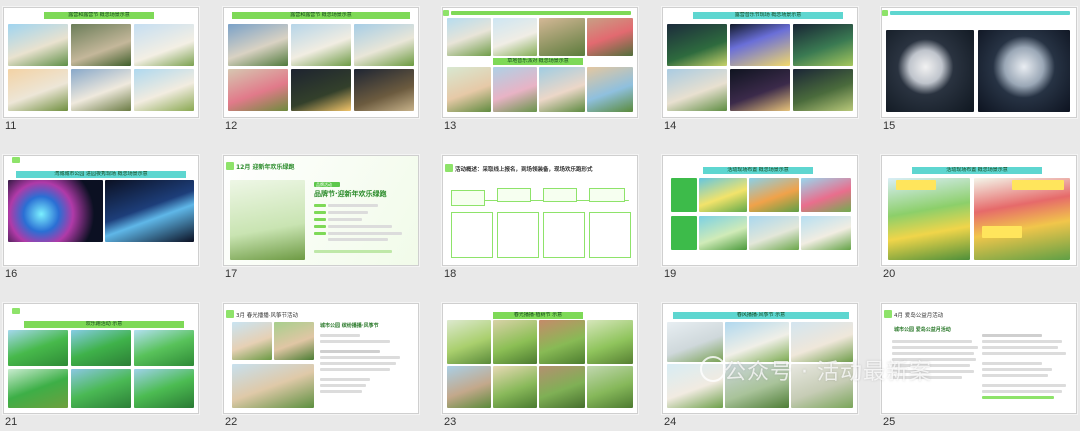 This screenshot has height=431, width=1080. I want to click on slide-number: 21, so click(11, 422).